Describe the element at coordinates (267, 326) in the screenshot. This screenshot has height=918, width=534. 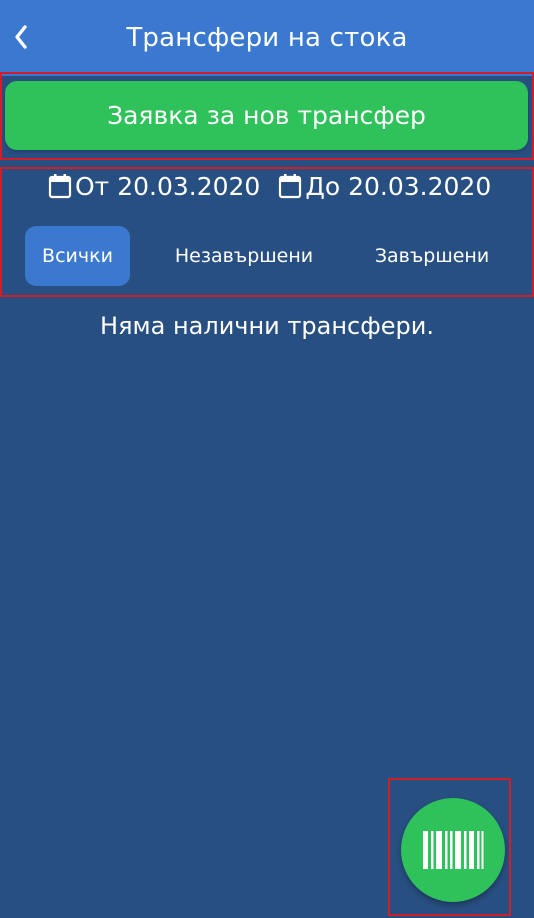
I see `empty-state-message: Няма налични трансфери.` at that location.